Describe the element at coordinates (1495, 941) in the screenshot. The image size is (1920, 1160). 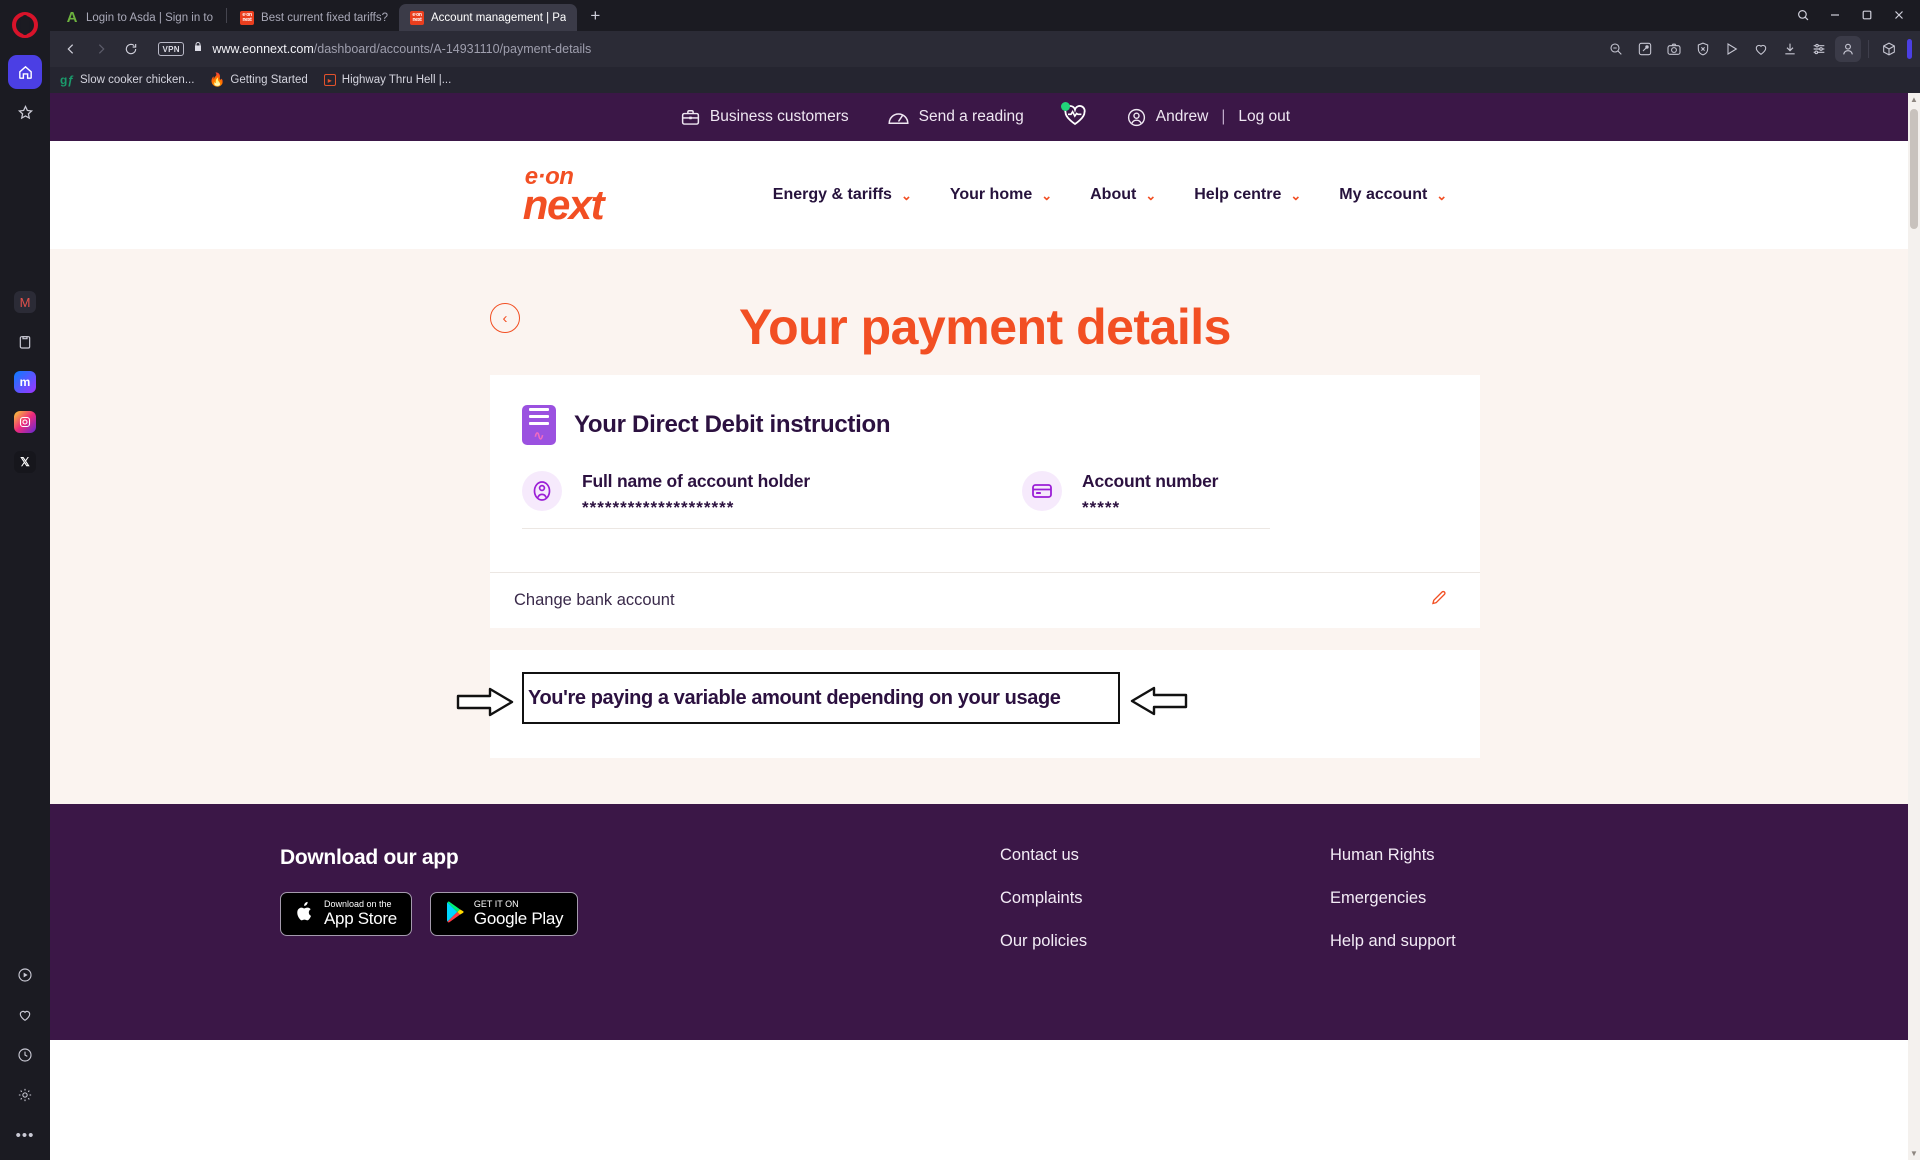
I see `footer-link-help-and-support: Help and support` at that location.